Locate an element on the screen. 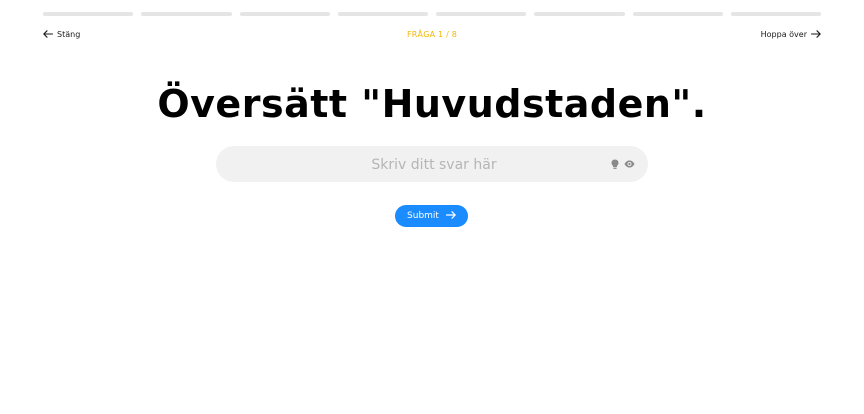  close-label: Stäng is located at coordinates (69, 34).